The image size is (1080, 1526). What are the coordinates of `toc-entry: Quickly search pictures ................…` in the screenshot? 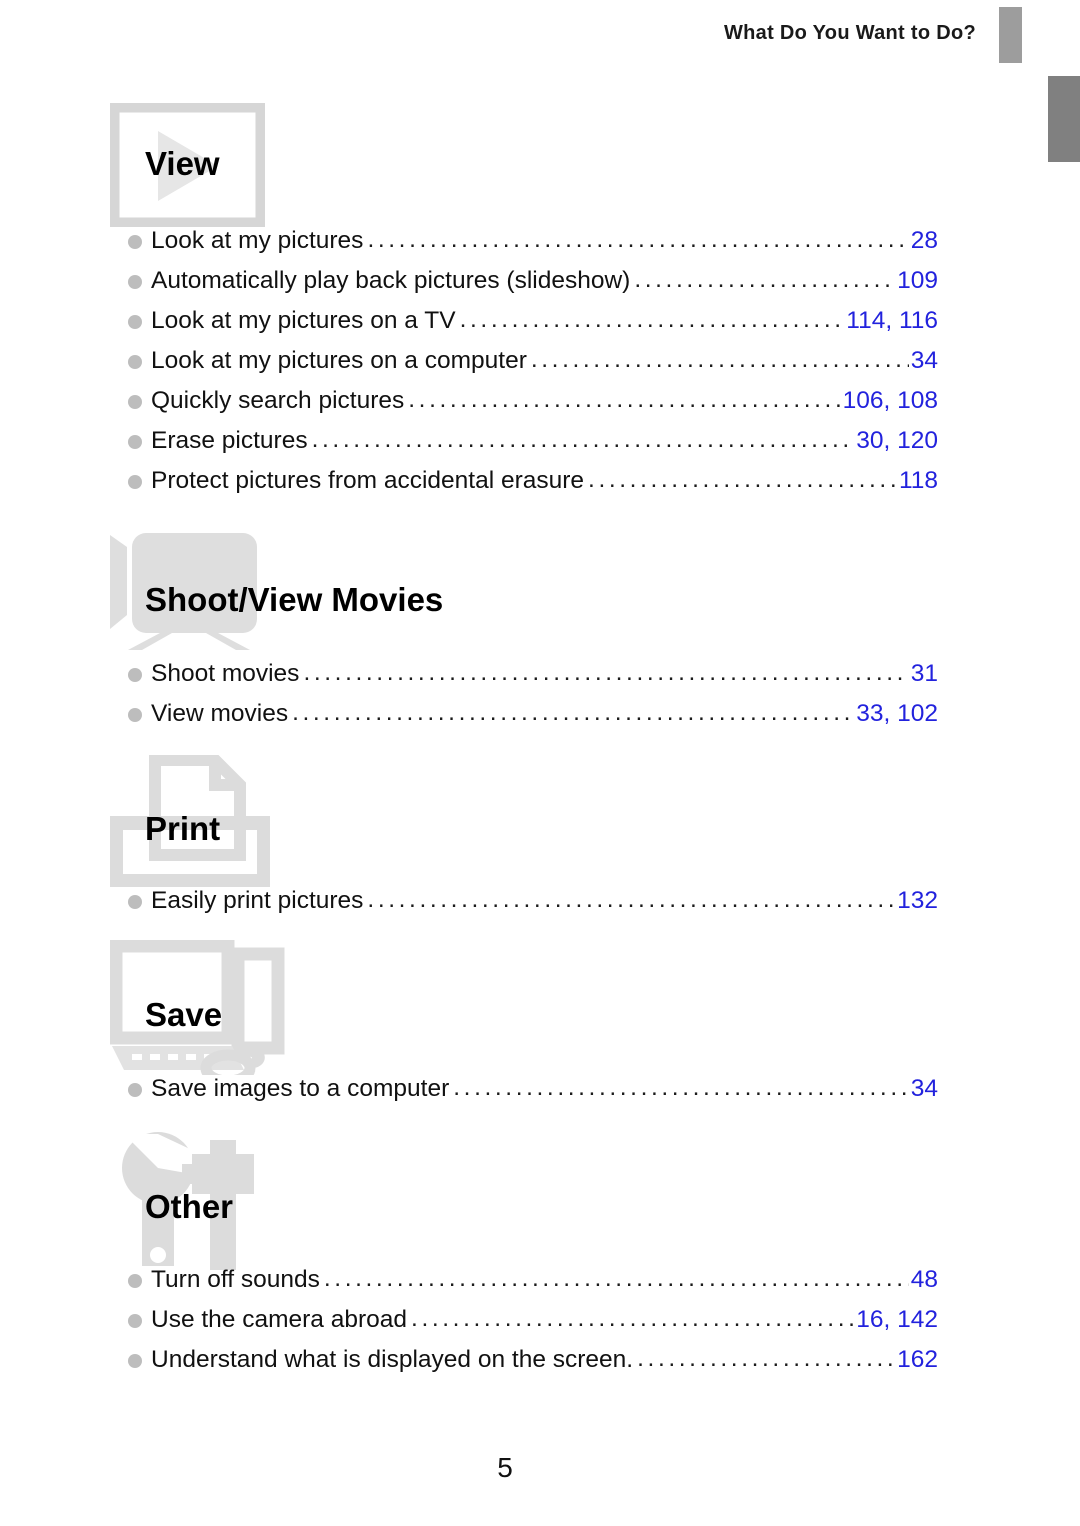 It's located at (560, 406).